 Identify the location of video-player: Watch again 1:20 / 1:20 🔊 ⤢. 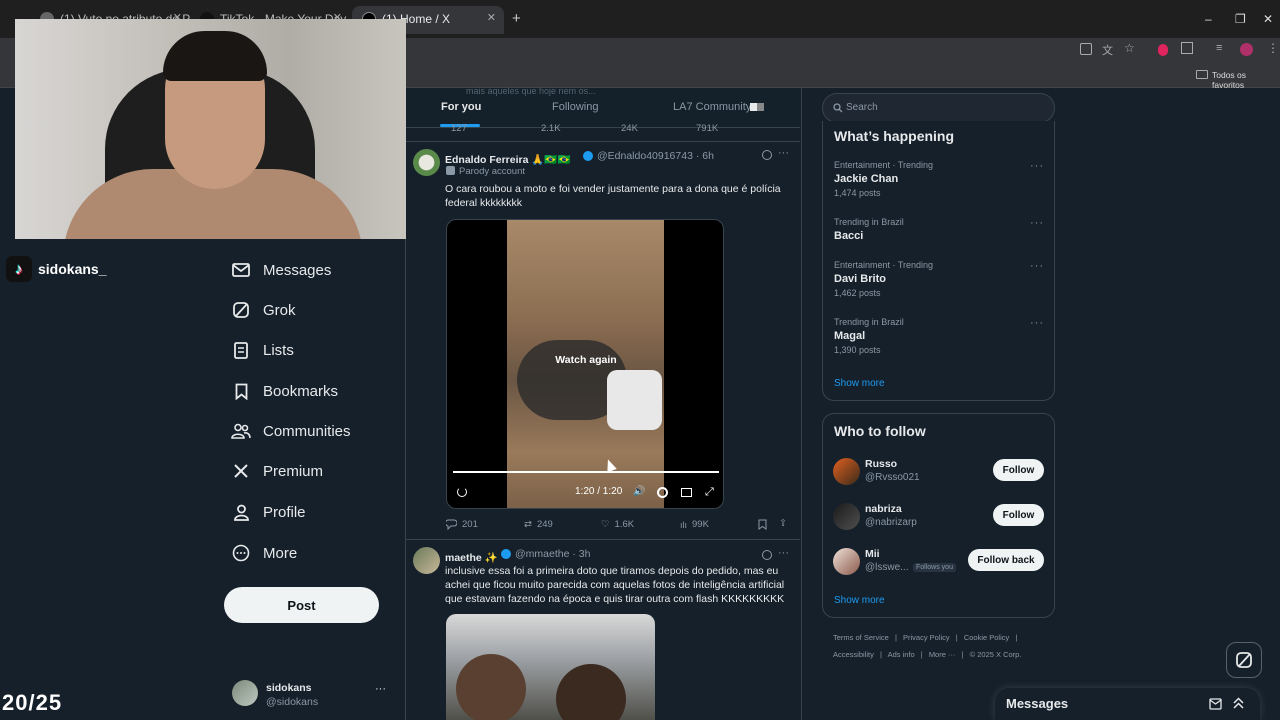
(585, 364).